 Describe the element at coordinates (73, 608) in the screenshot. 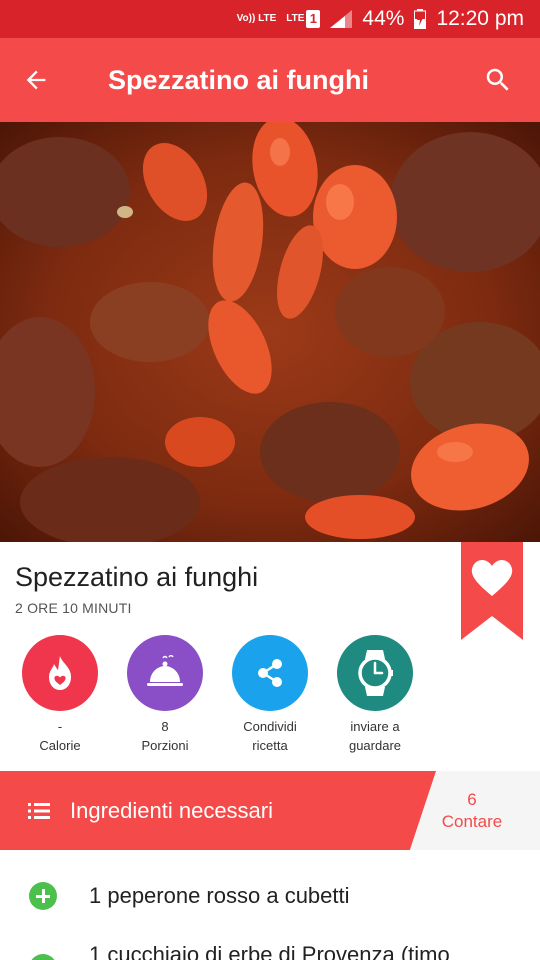

I see `recipe-duration: 2 ORE 10 MINUTI` at that location.